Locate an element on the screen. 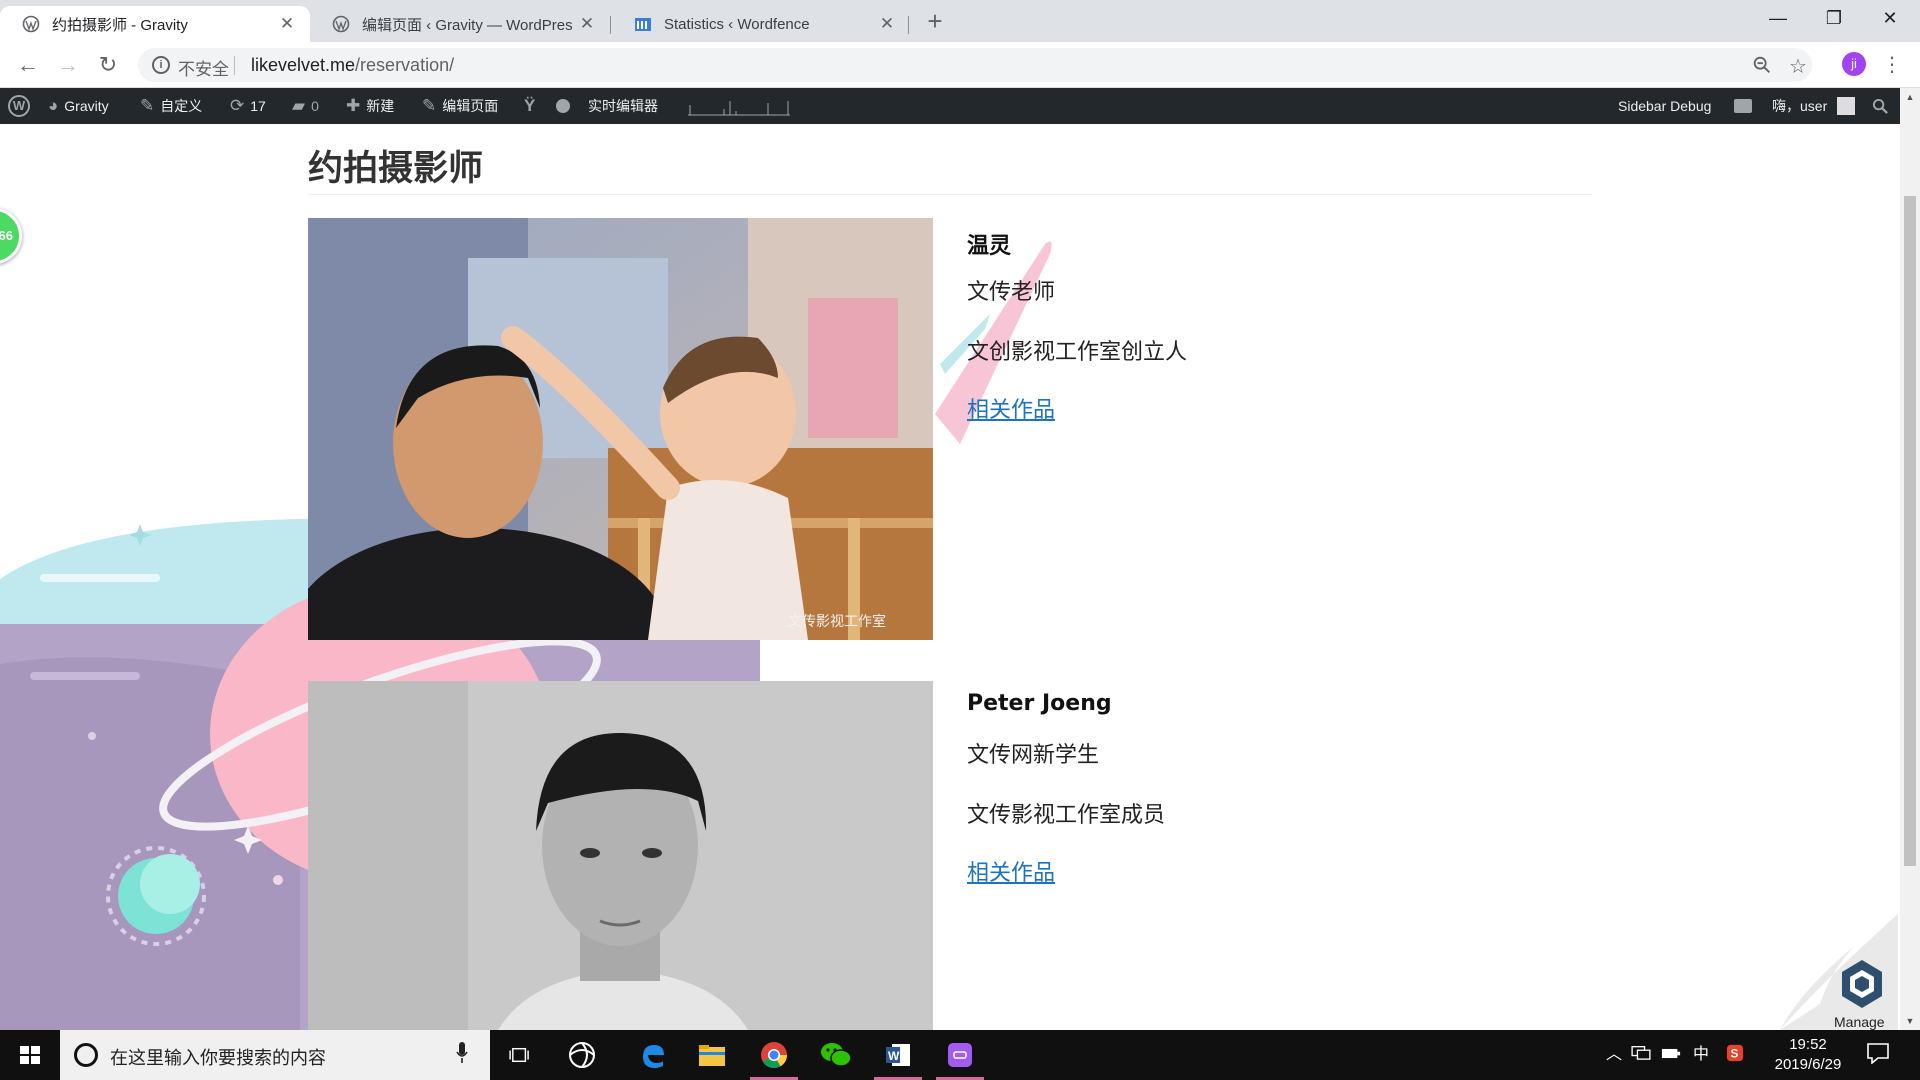 The image size is (1920, 1080). live-editor-label: 实时编辑器 is located at coordinates (623, 106).